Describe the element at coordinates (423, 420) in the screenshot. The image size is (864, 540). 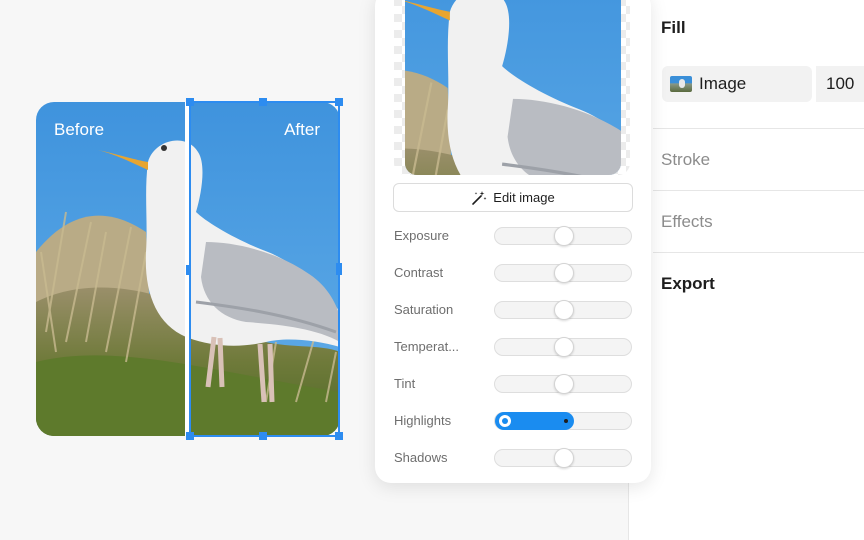
I see `adjustment-label: Highlights` at that location.